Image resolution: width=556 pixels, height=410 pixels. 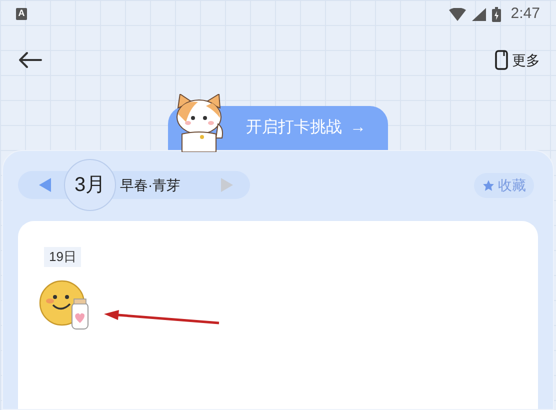 What do you see at coordinates (457, 14) in the screenshot?
I see `wifi-icon` at bounding box center [457, 14].